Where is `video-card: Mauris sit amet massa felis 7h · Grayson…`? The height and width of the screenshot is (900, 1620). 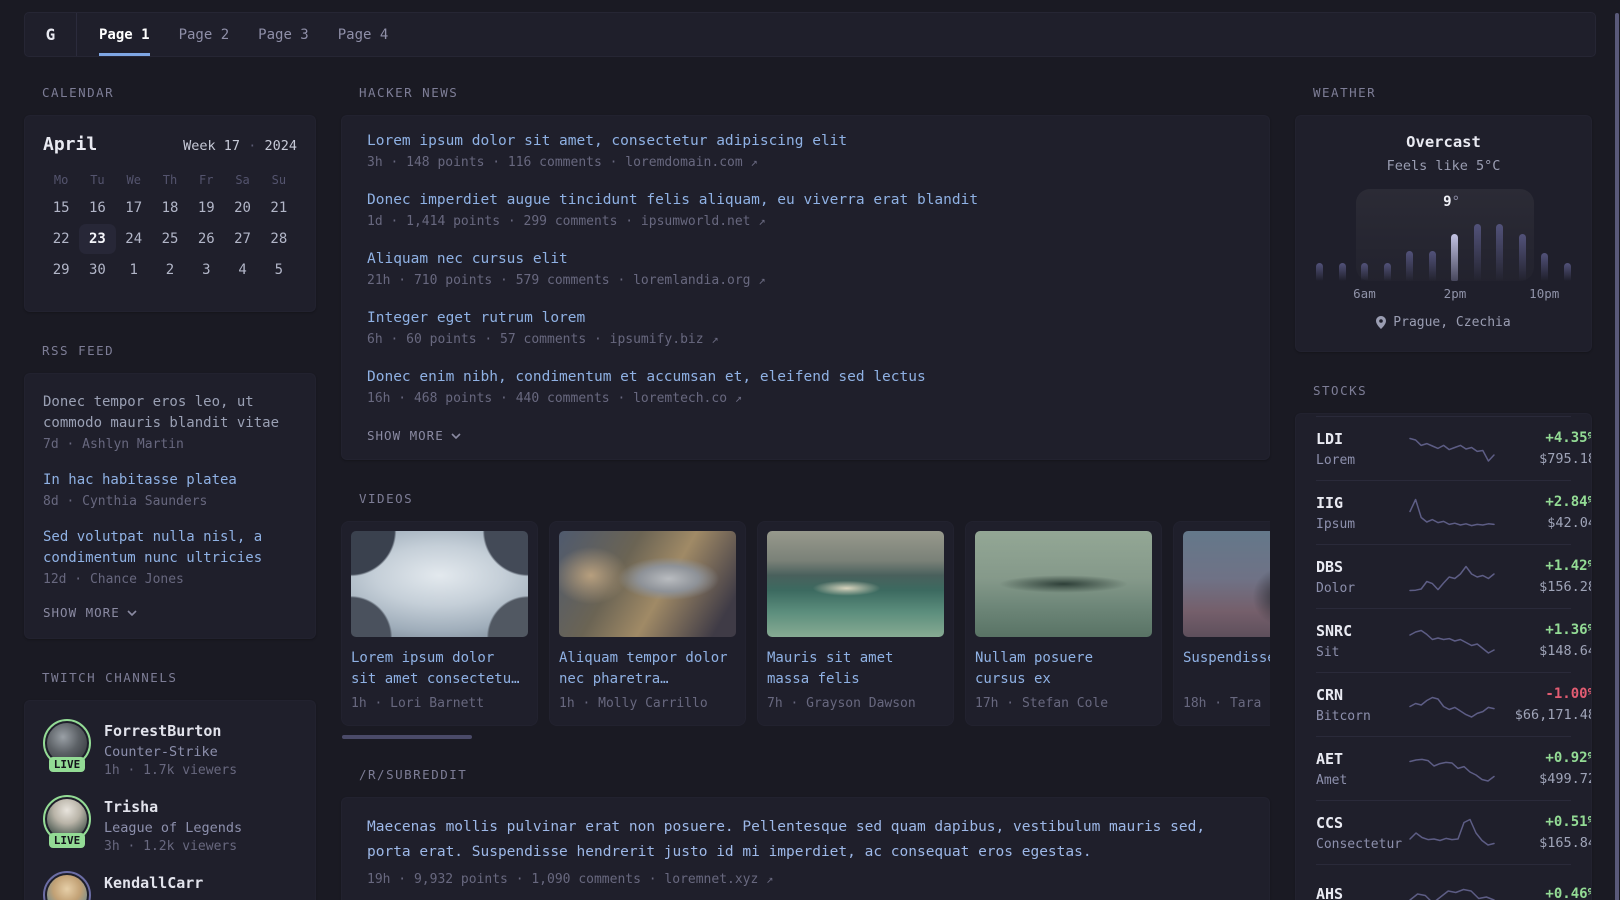
video-card: Mauris sit amet massa felis 7h · Grayson… is located at coordinates (855, 623).